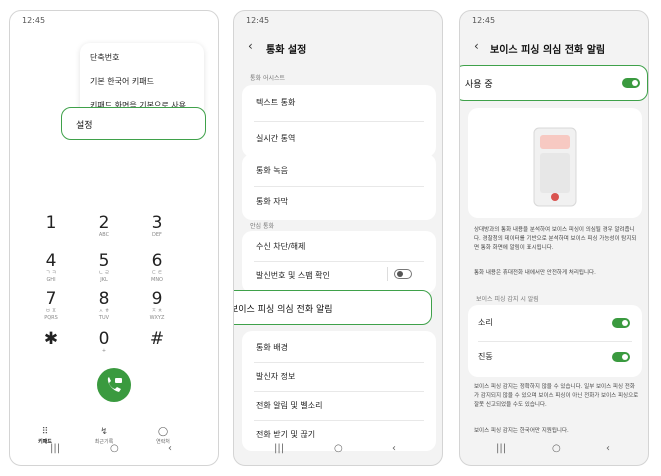  Describe the element at coordinates (621, 323) in the screenshot. I see `sound-toggle` at that location.